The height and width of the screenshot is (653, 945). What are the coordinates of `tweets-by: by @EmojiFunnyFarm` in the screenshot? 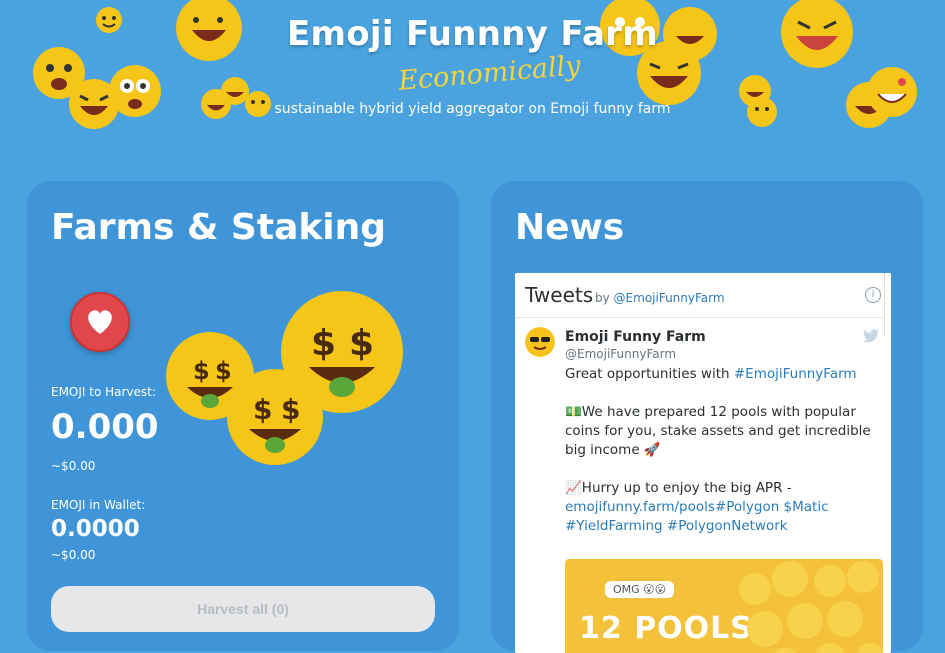 It's located at (660, 298).